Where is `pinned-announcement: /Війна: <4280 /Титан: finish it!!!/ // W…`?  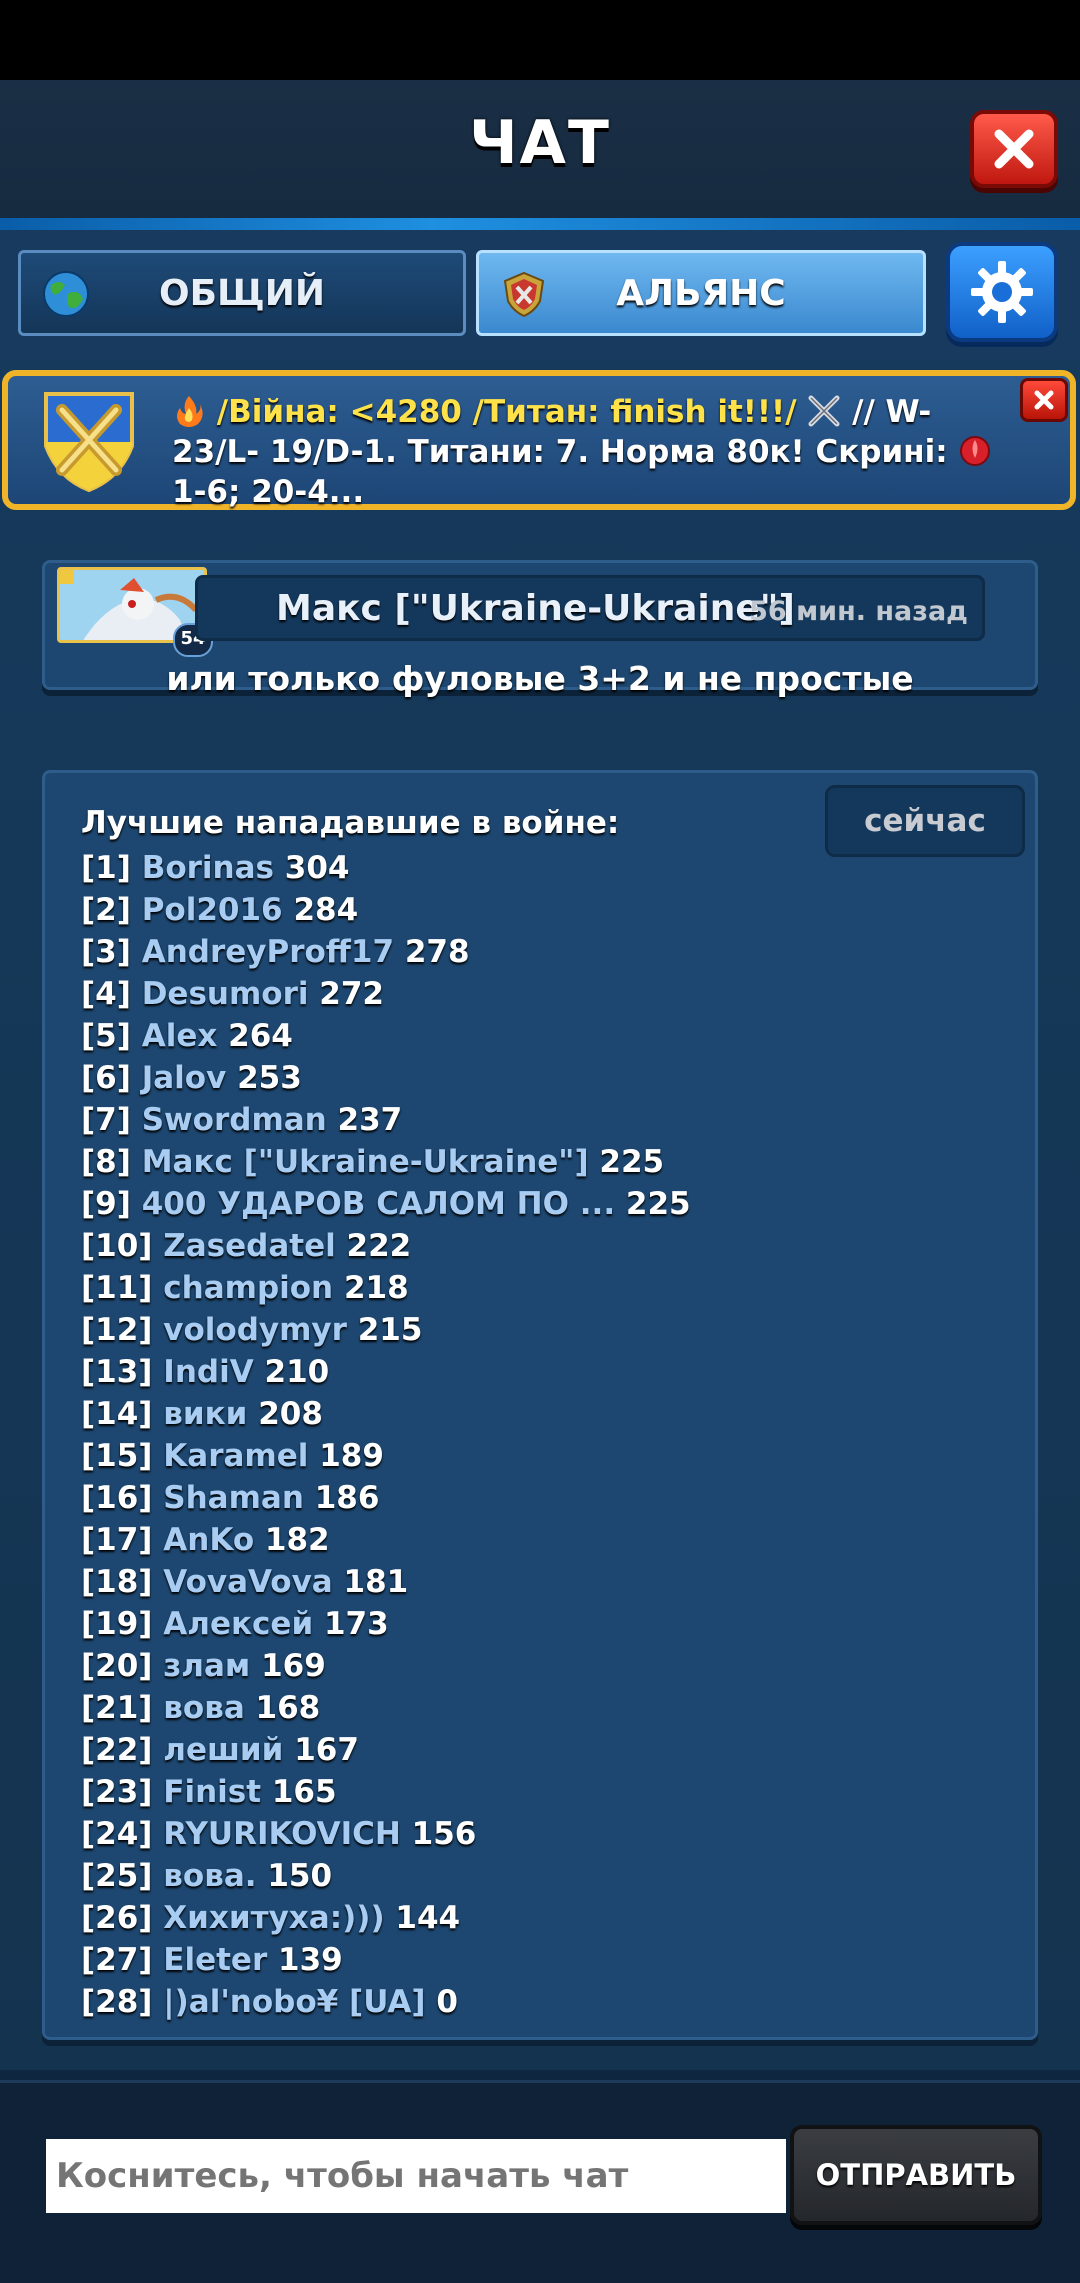
pinned-announcement: /Війна: <4280 /Титан: finish it!!!/ // W… is located at coordinates (539, 440).